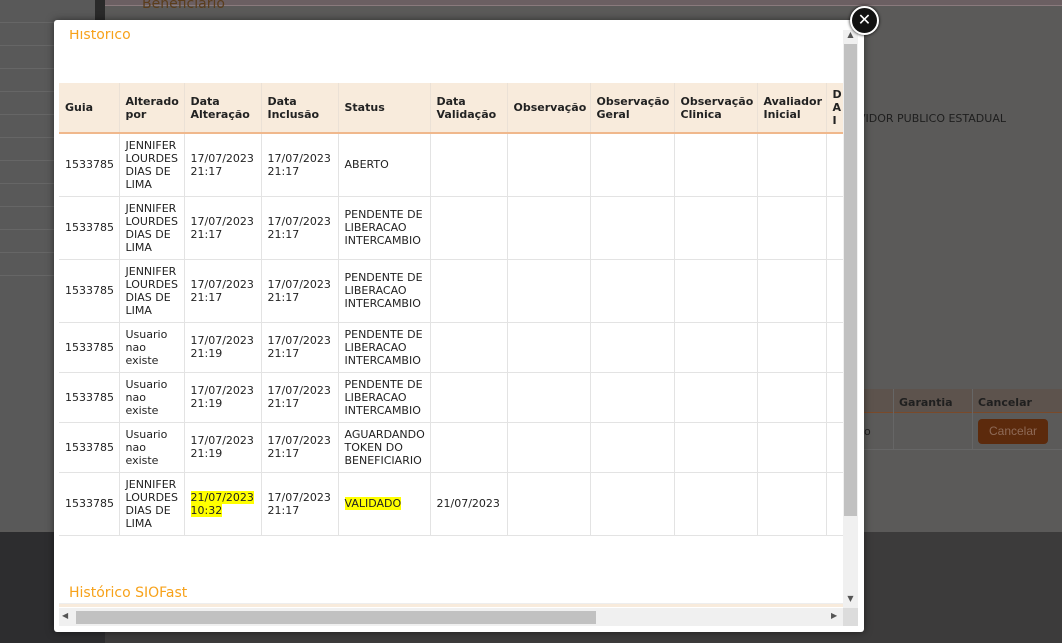  What do you see at coordinates (632, 108) in the screenshot?
I see `column-header: Observação Geral` at bounding box center [632, 108].